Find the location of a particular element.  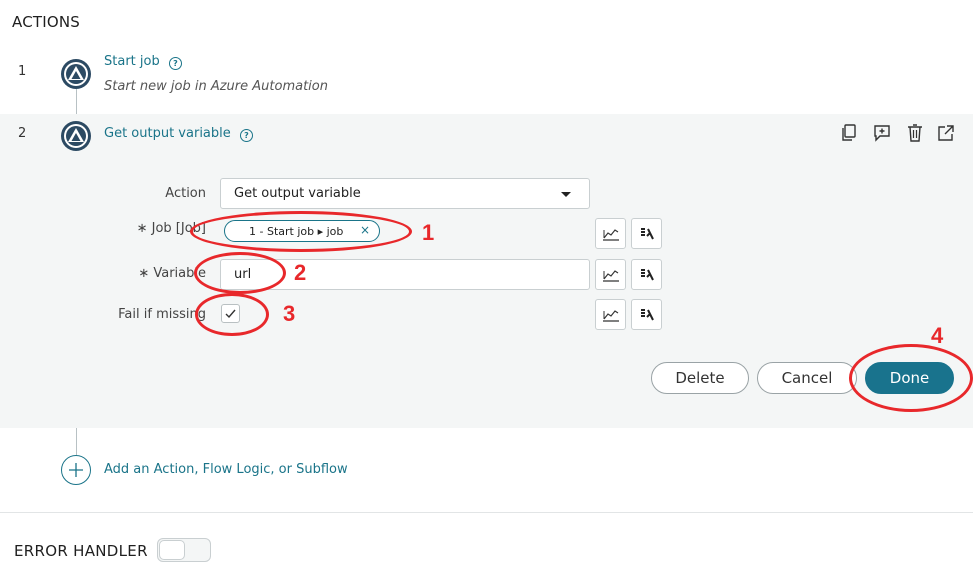

annotation-number: 2 is located at coordinates (300, 272).